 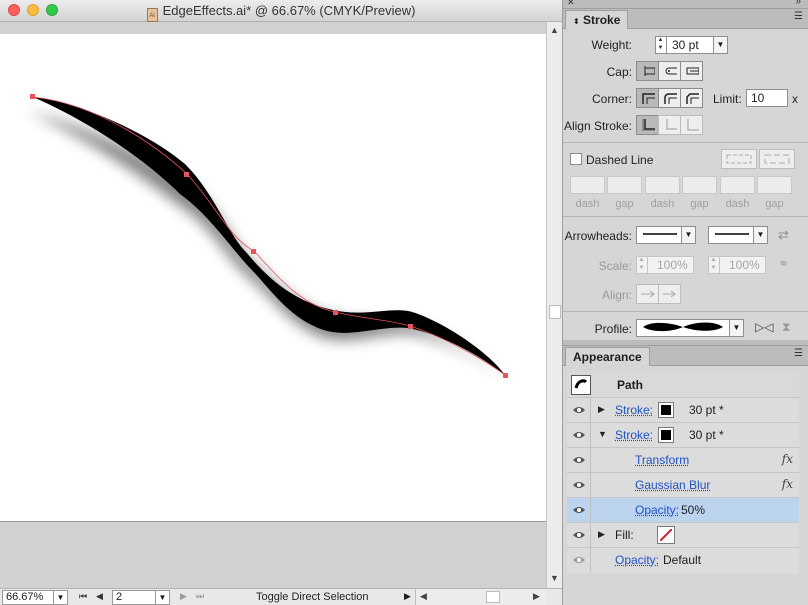 What do you see at coordinates (739, 159) in the screenshot?
I see `dash-preserve-button` at bounding box center [739, 159].